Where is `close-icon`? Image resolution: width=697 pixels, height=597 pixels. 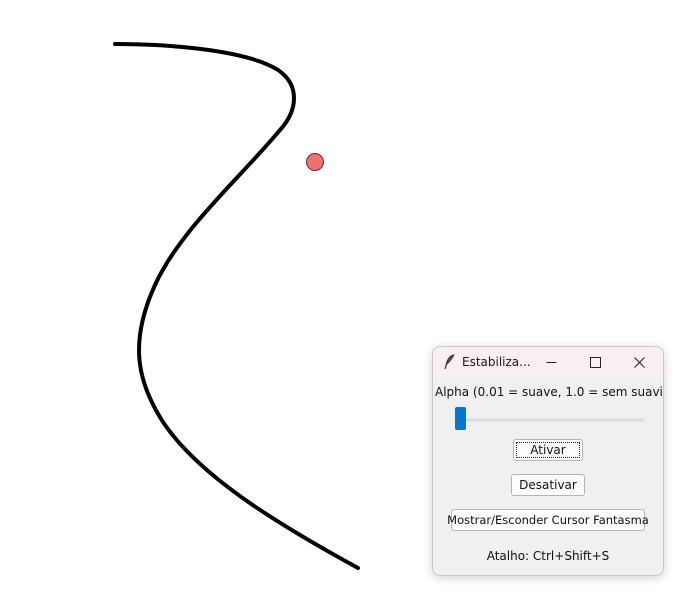
close-icon is located at coordinates (639, 362).